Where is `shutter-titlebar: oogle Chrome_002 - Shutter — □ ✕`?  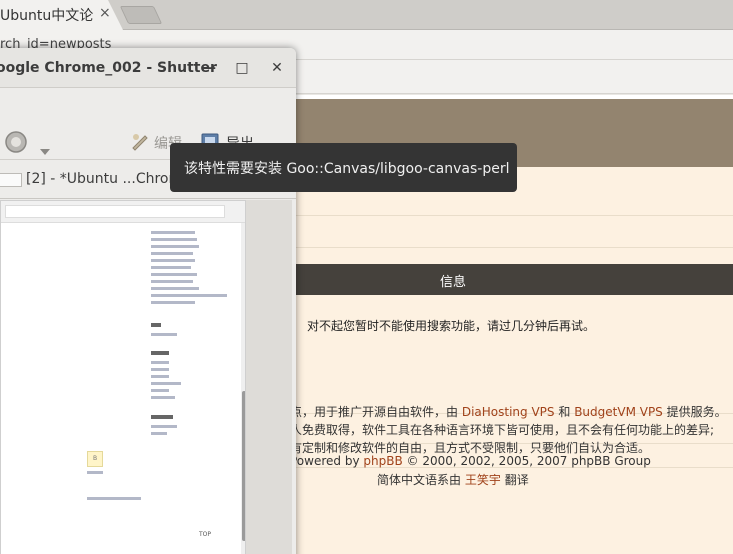 shutter-titlebar: oogle Chrome_002 - Shutter — □ ✕ is located at coordinates (148, 68).